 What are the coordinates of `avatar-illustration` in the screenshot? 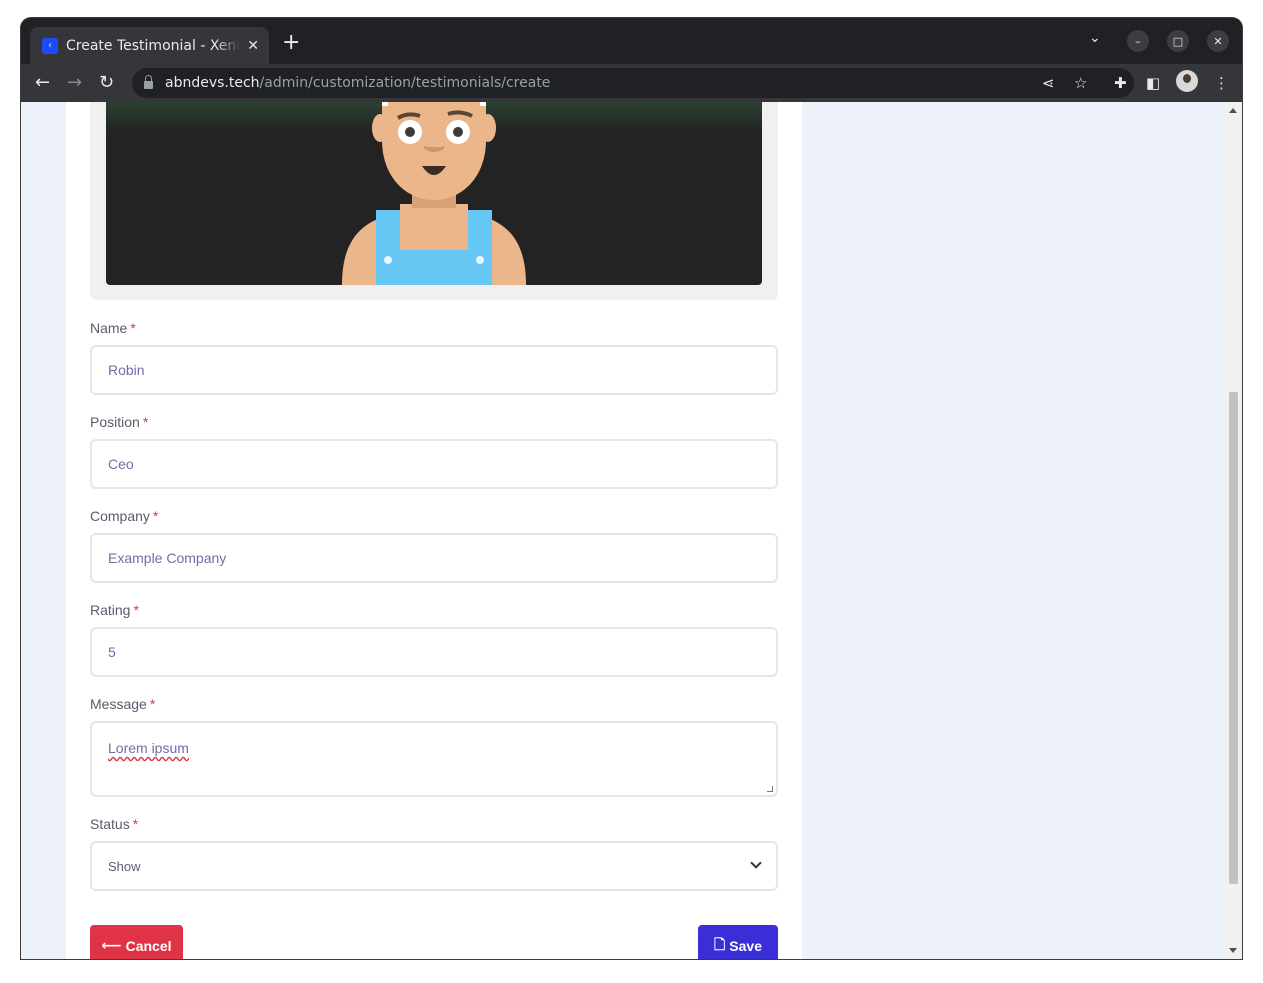 It's located at (434, 193).